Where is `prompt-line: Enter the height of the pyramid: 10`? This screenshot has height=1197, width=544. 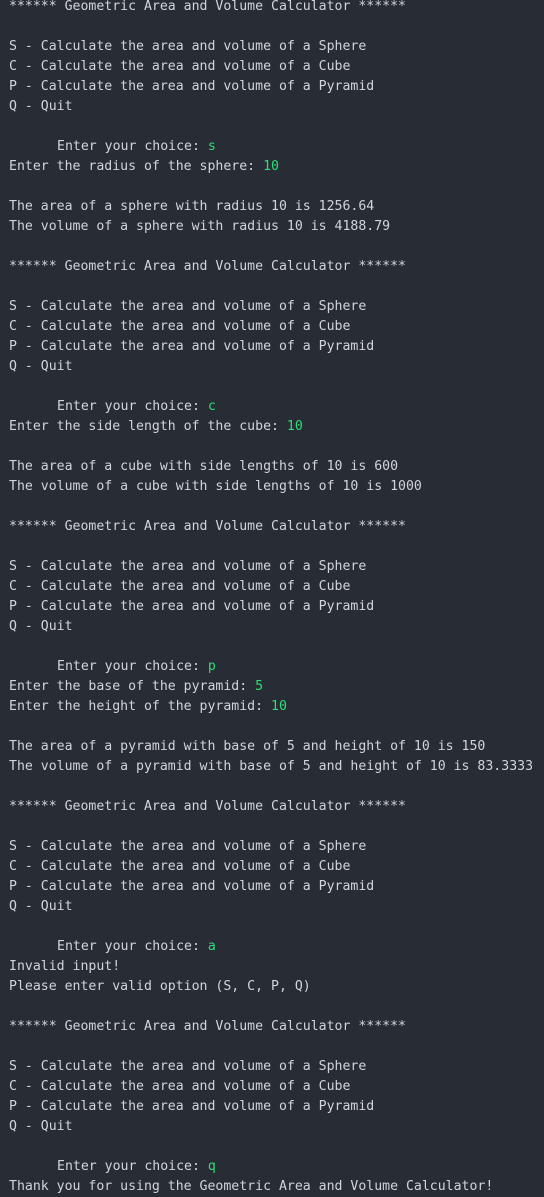 prompt-line: Enter the height of the pyramid: 10 is located at coordinates (276, 707).